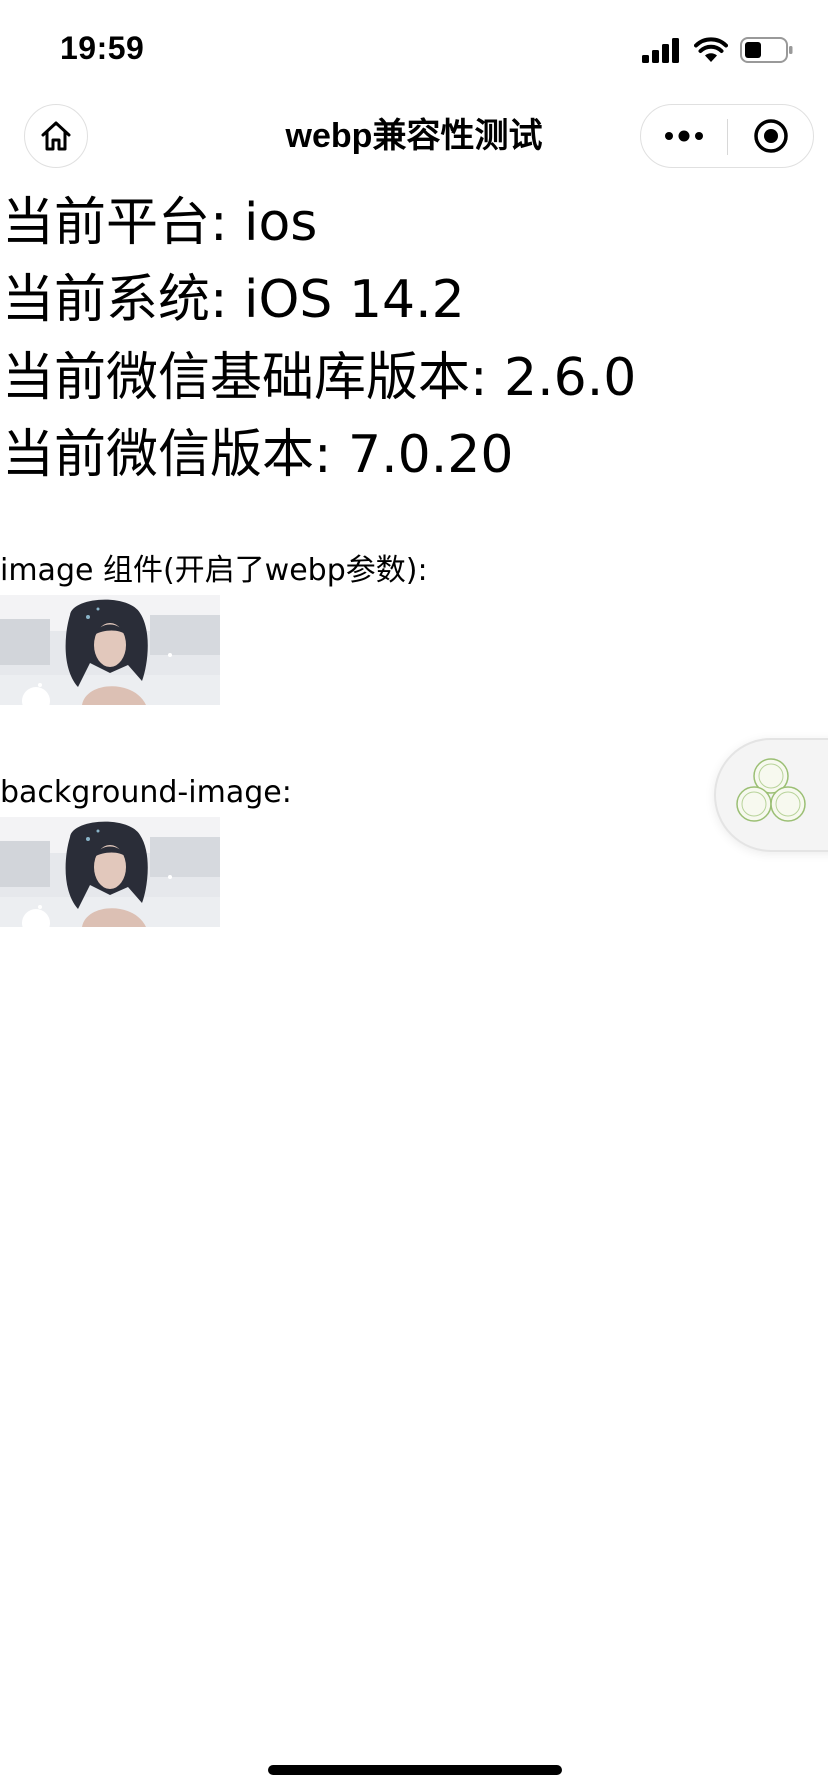 The height and width of the screenshot is (1792, 828). I want to click on home-icon, so click(56, 136).